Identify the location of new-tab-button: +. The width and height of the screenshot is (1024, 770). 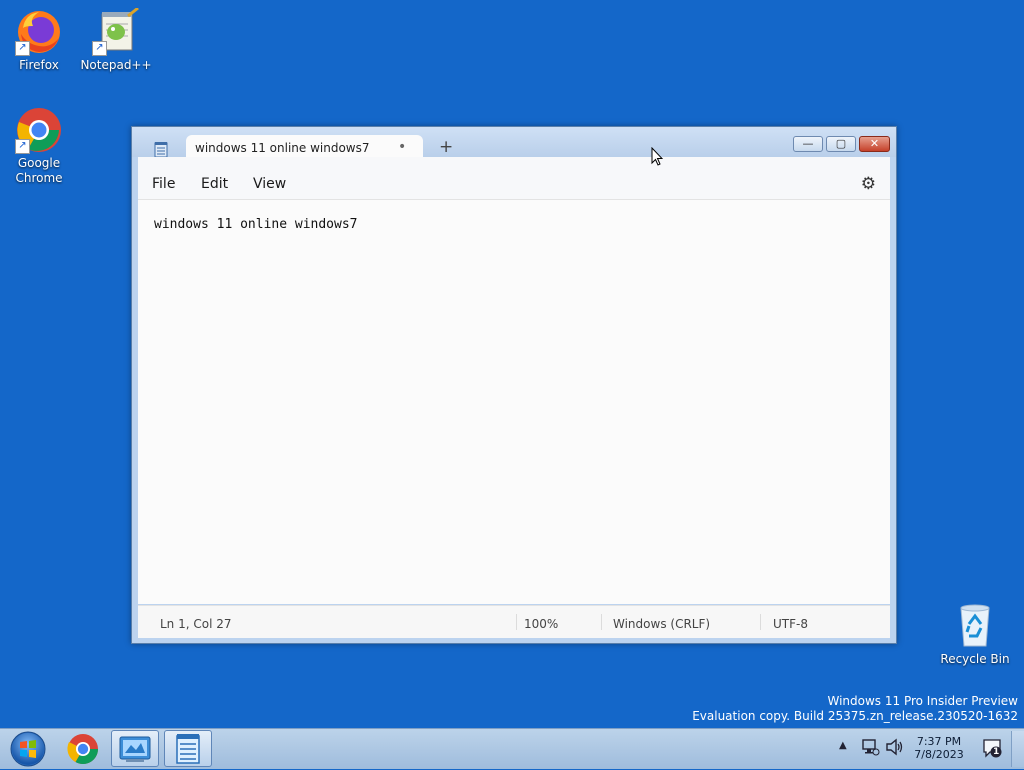
(446, 147).